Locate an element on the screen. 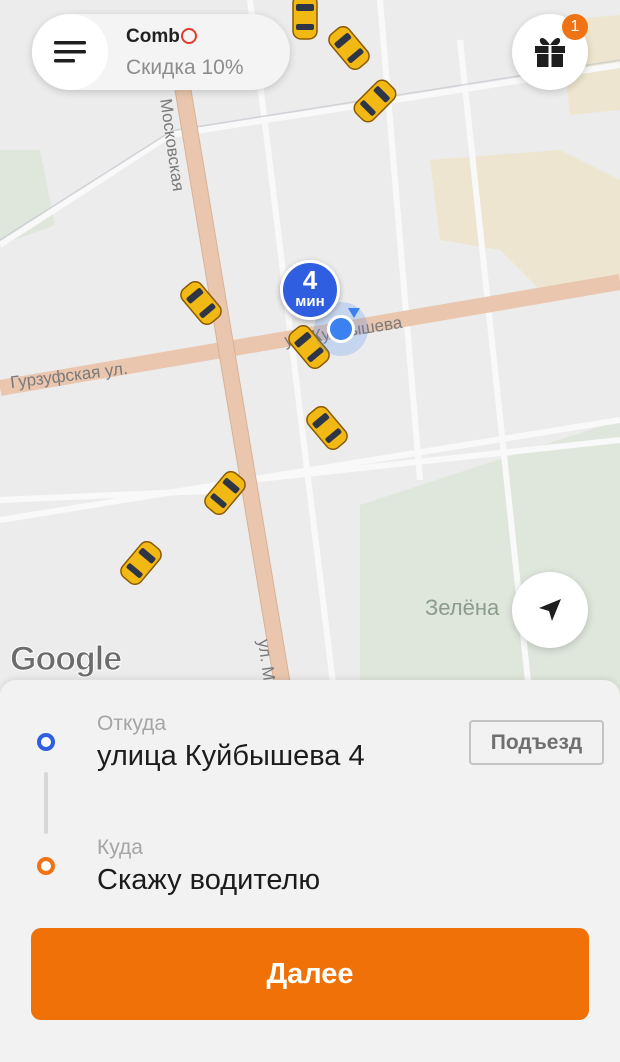 This screenshot has height=1062, width=620. gift-badge: 1 is located at coordinates (575, 27).